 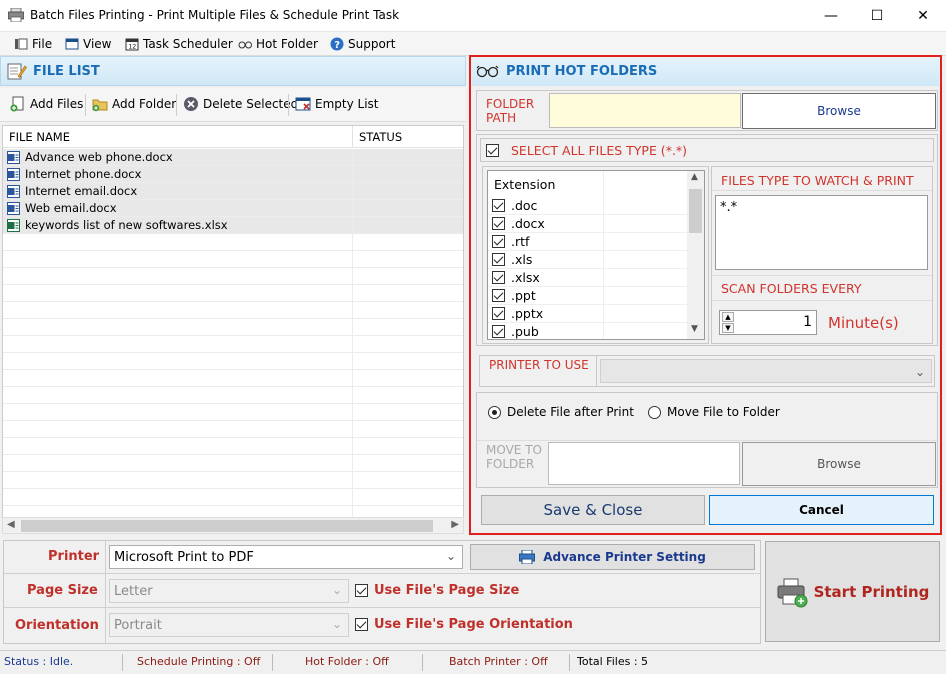 What do you see at coordinates (569, 662) in the screenshot?
I see `status-divider` at bounding box center [569, 662].